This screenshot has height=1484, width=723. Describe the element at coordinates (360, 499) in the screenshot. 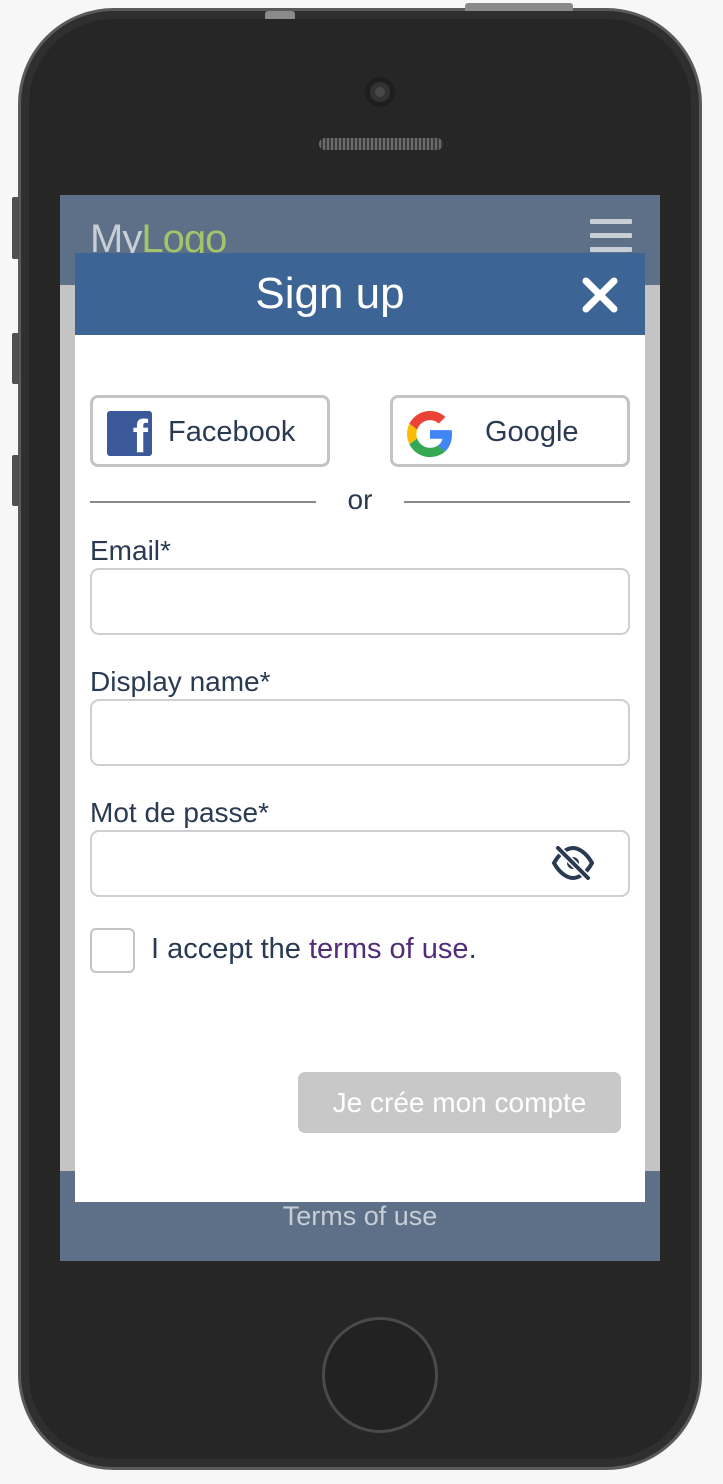

I see `divider-or: or` at that location.